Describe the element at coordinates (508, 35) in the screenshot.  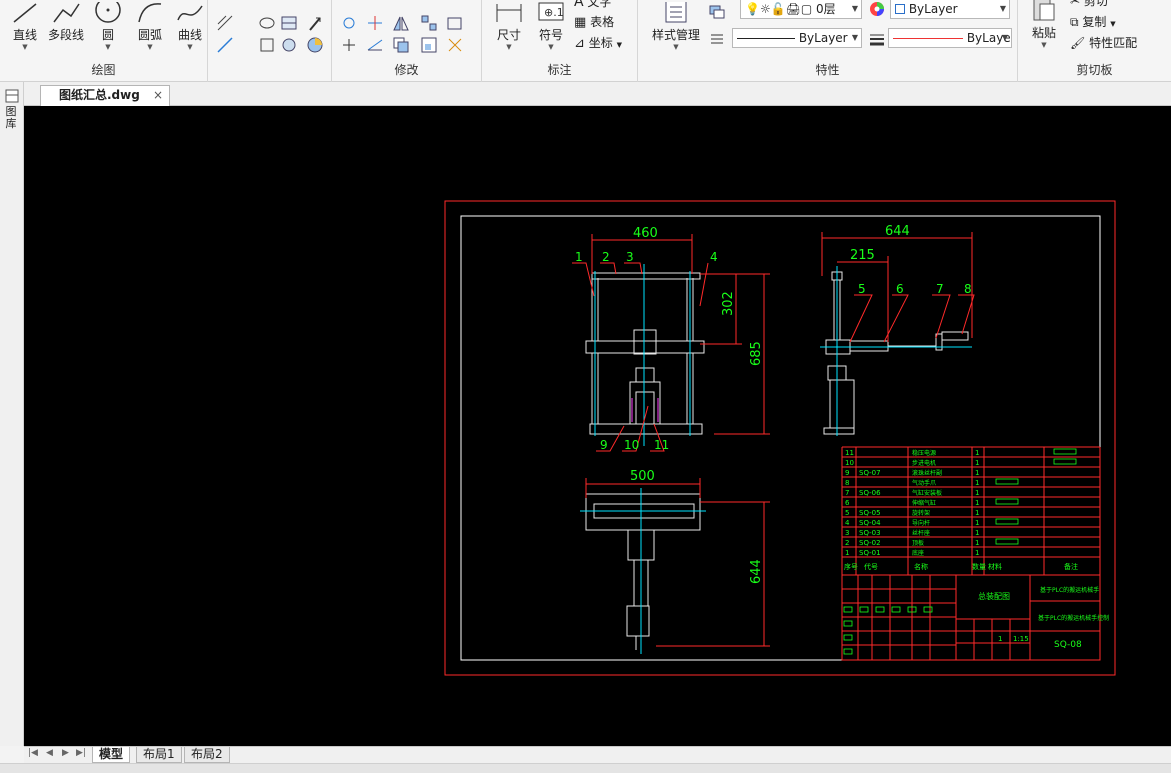
I see `dimension-tool-label: 尺寸` at that location.